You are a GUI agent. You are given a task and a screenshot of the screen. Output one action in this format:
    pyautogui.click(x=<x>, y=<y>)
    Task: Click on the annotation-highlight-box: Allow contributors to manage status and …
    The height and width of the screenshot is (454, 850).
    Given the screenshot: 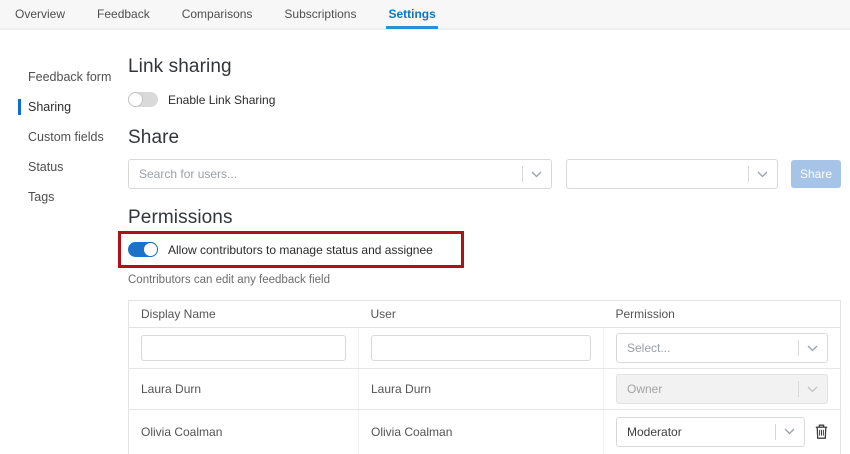 What is the action you would take?
    pyautogui.click(x=291, y=249)
    